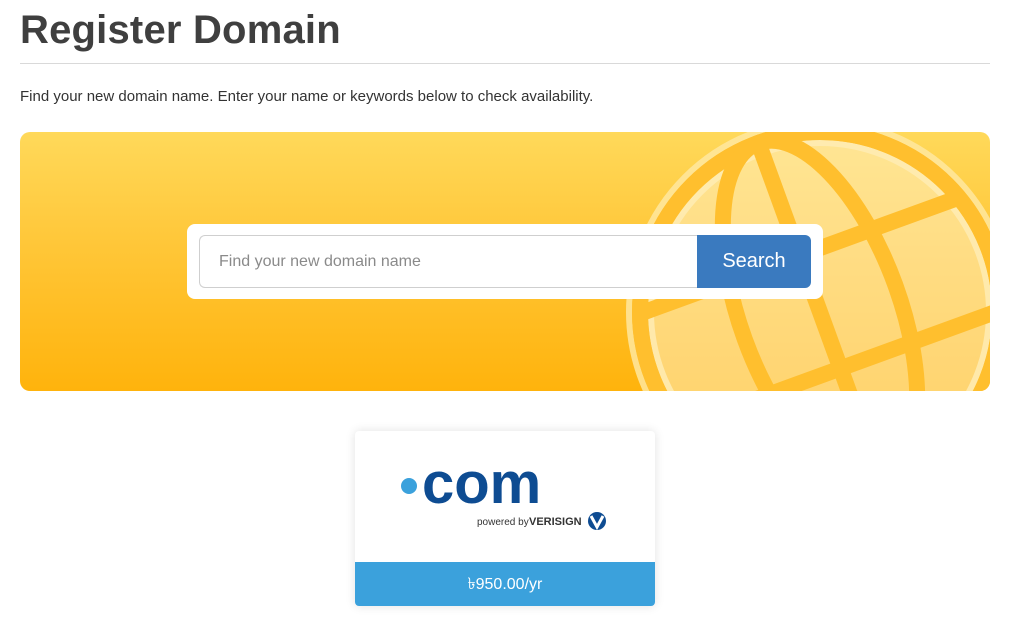 The height and width of the screenshot is (617, 1024). Describe the element at coordinates (449, 261) in the screenshot. I see `domain-search-input` at that location.